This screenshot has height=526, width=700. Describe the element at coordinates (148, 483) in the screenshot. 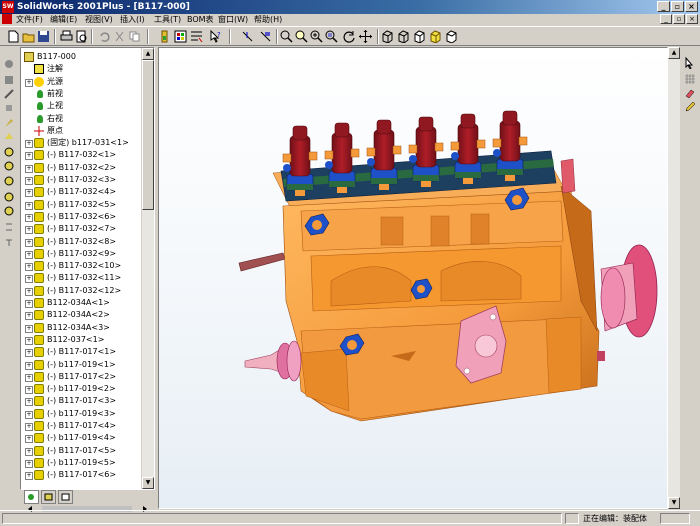

I see `scroll-down-arrow: ▼` at that location.